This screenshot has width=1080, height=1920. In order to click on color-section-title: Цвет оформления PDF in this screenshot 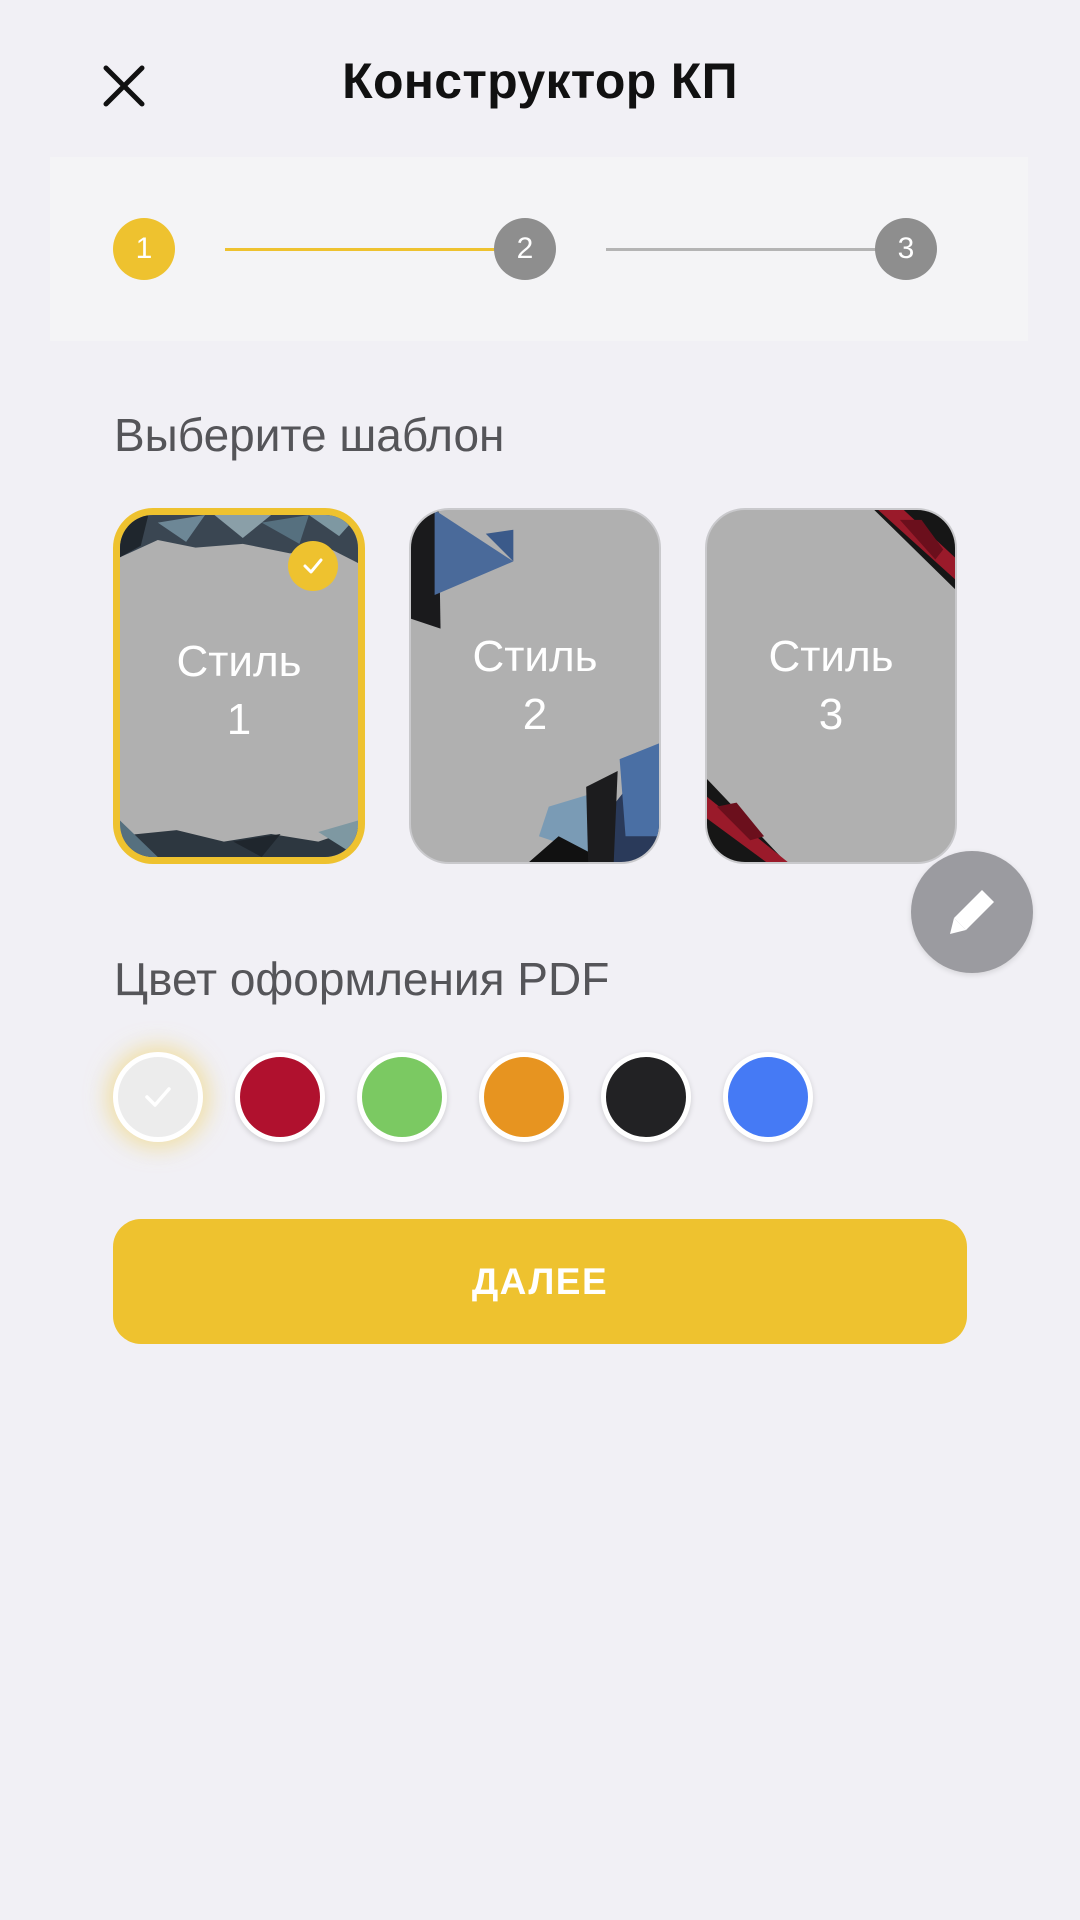, I will do `click(362, 979)`.